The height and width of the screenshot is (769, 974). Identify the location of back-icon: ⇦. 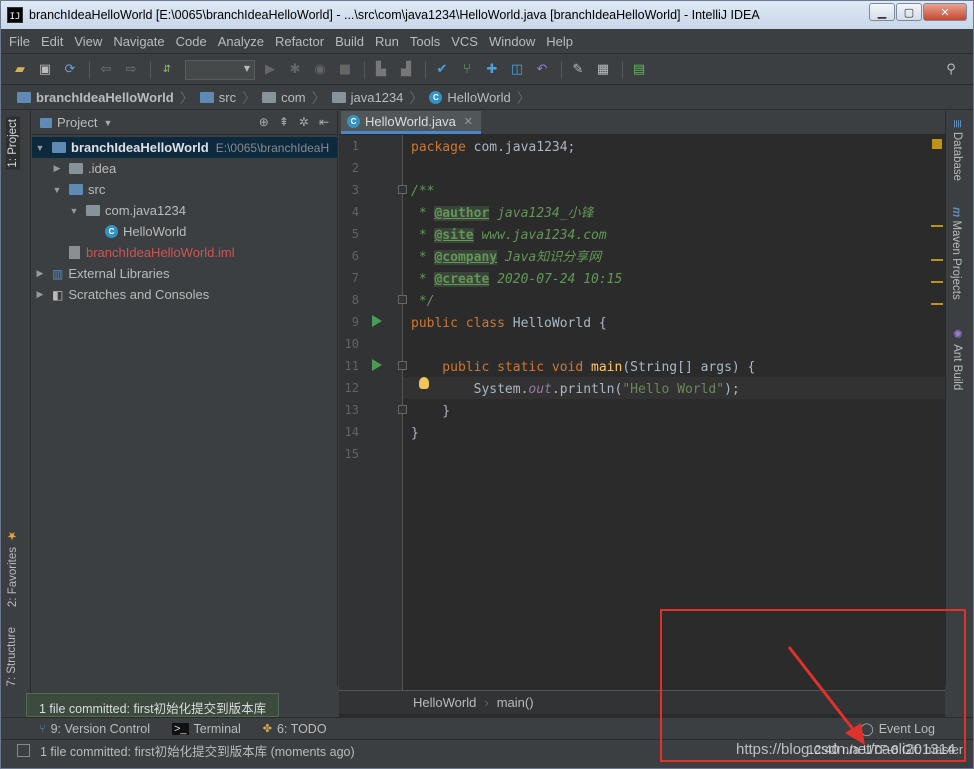
(106, 70).